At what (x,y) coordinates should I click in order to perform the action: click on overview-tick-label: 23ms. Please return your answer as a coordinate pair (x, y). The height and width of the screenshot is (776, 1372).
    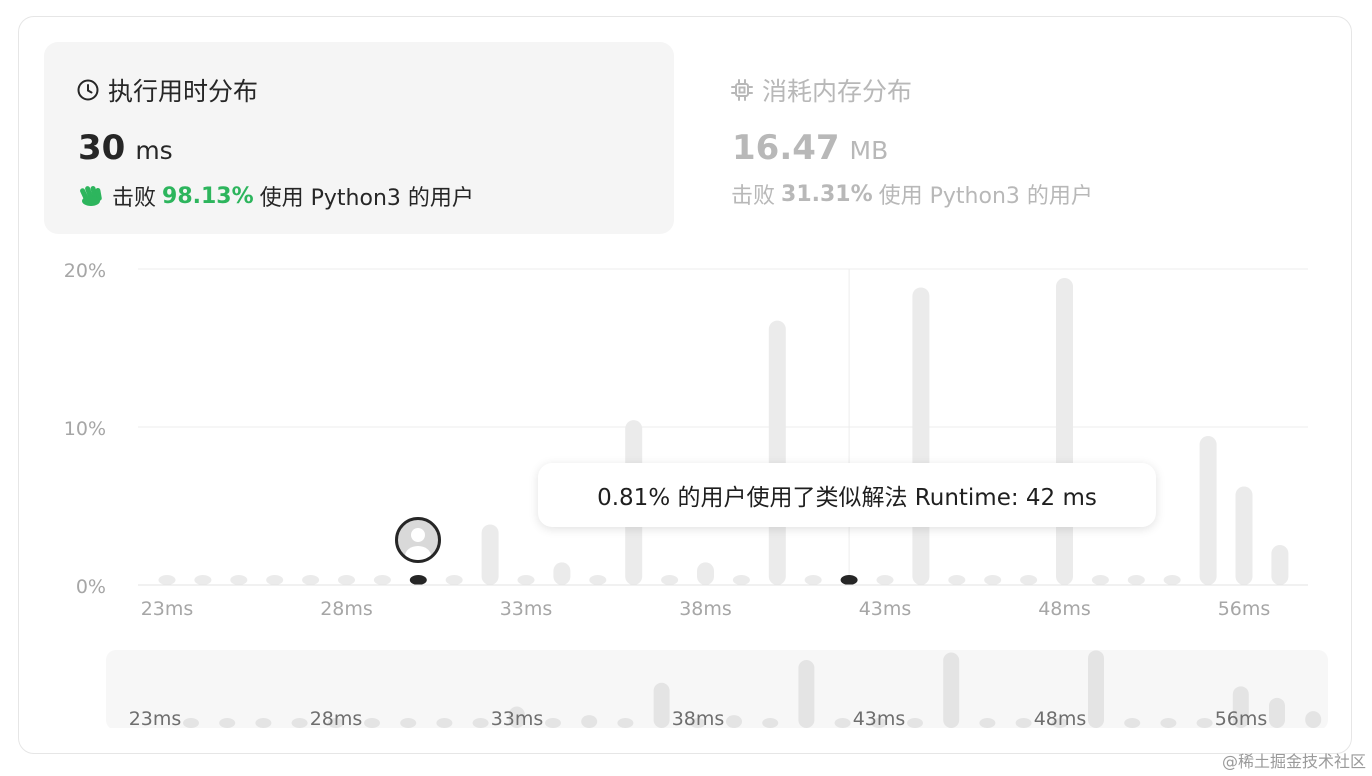
    Looking at the image, I should click on (155, 719).